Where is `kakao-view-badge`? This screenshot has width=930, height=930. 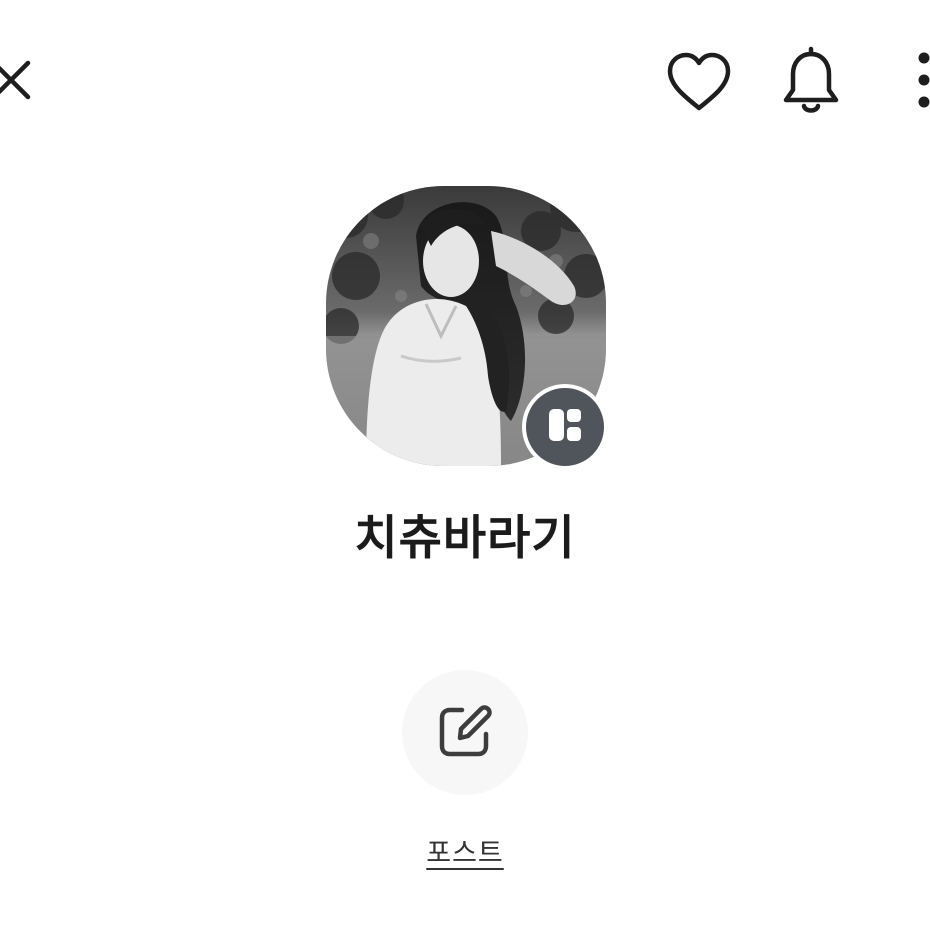 kakao-view-badge is located at coordinates (565, 427).